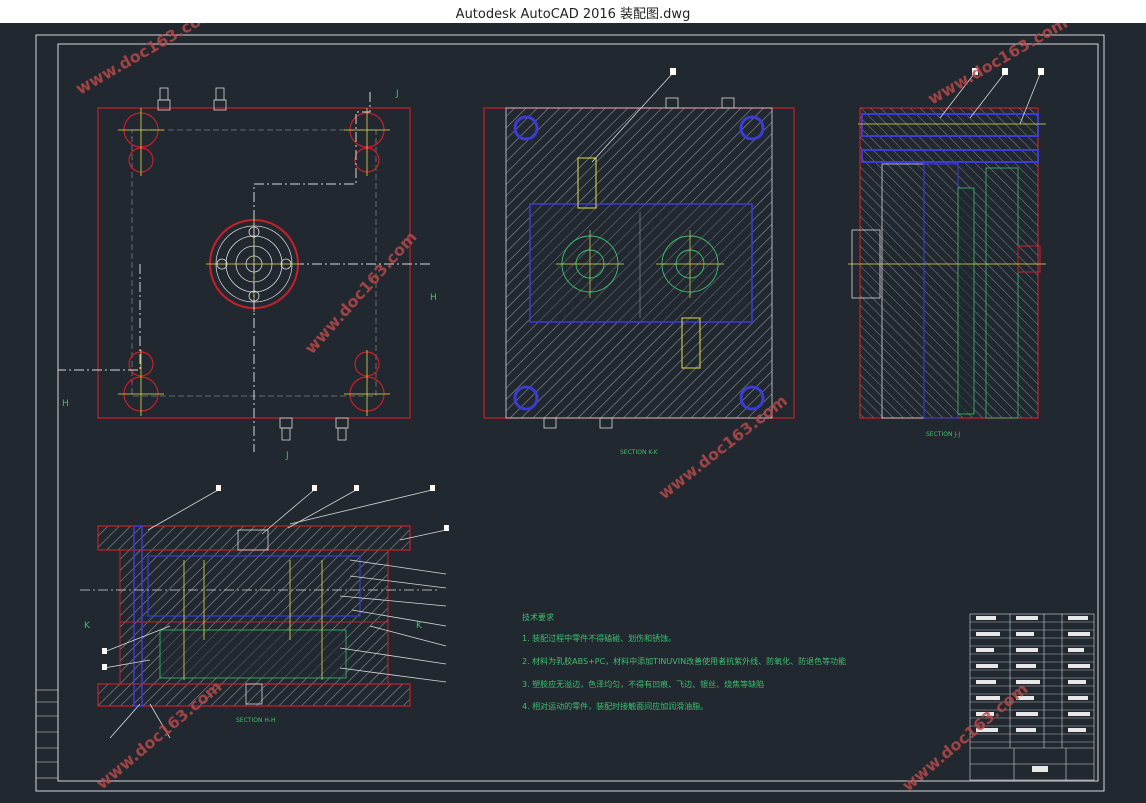  I want to click on tech-item-3: 3. 塑胶应无溢边，色泽均匀，不得有凹痕、飞边、银丝、烧焦等缺陷, so click(643, 684).